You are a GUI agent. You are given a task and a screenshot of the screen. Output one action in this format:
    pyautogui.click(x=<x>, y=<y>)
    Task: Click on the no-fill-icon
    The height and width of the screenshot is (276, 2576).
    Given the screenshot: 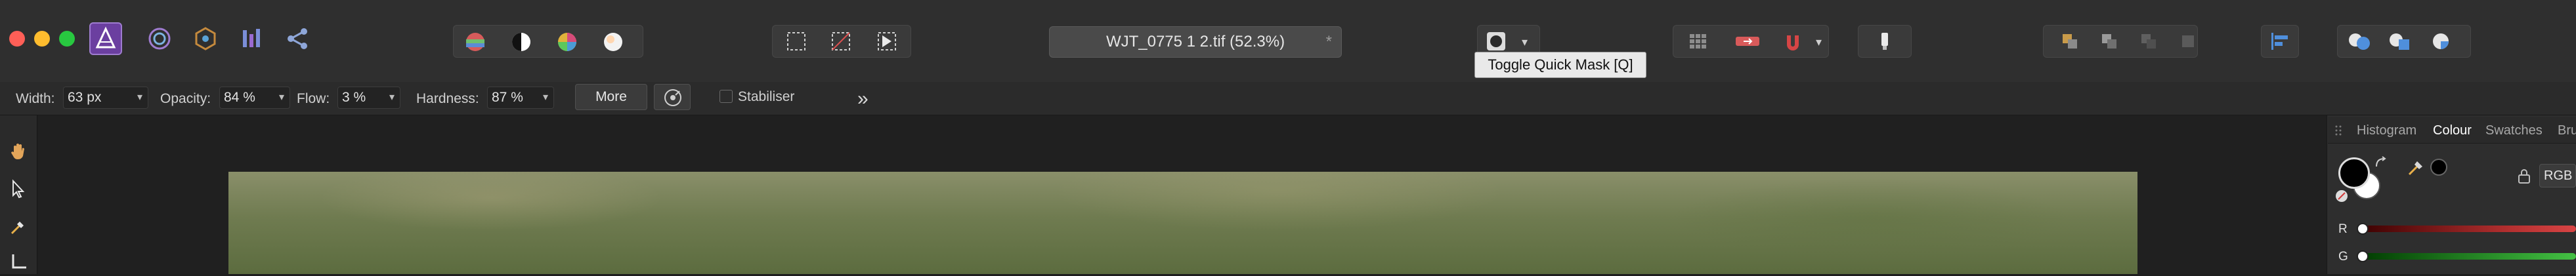 What is the action you would take?
    pyautogui.click(x=2342, y=196)
    